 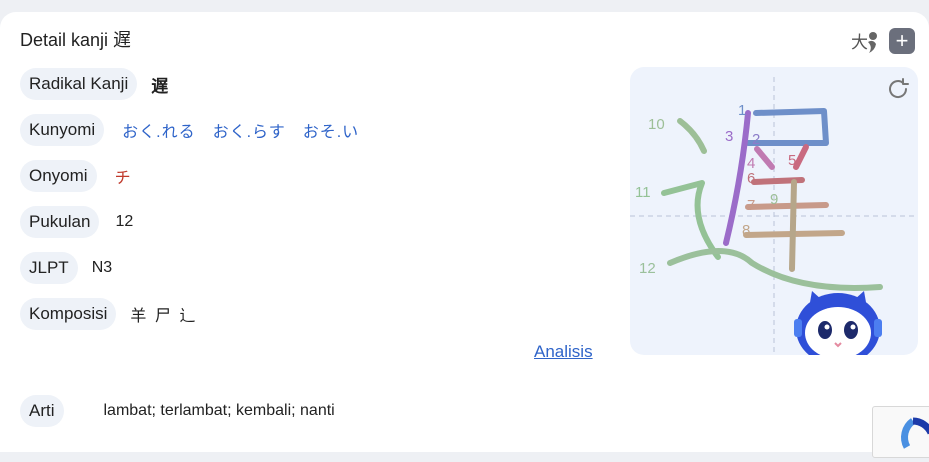 I want to click on value-composition: 羊 尸 辶, so click(x=163, y=314).